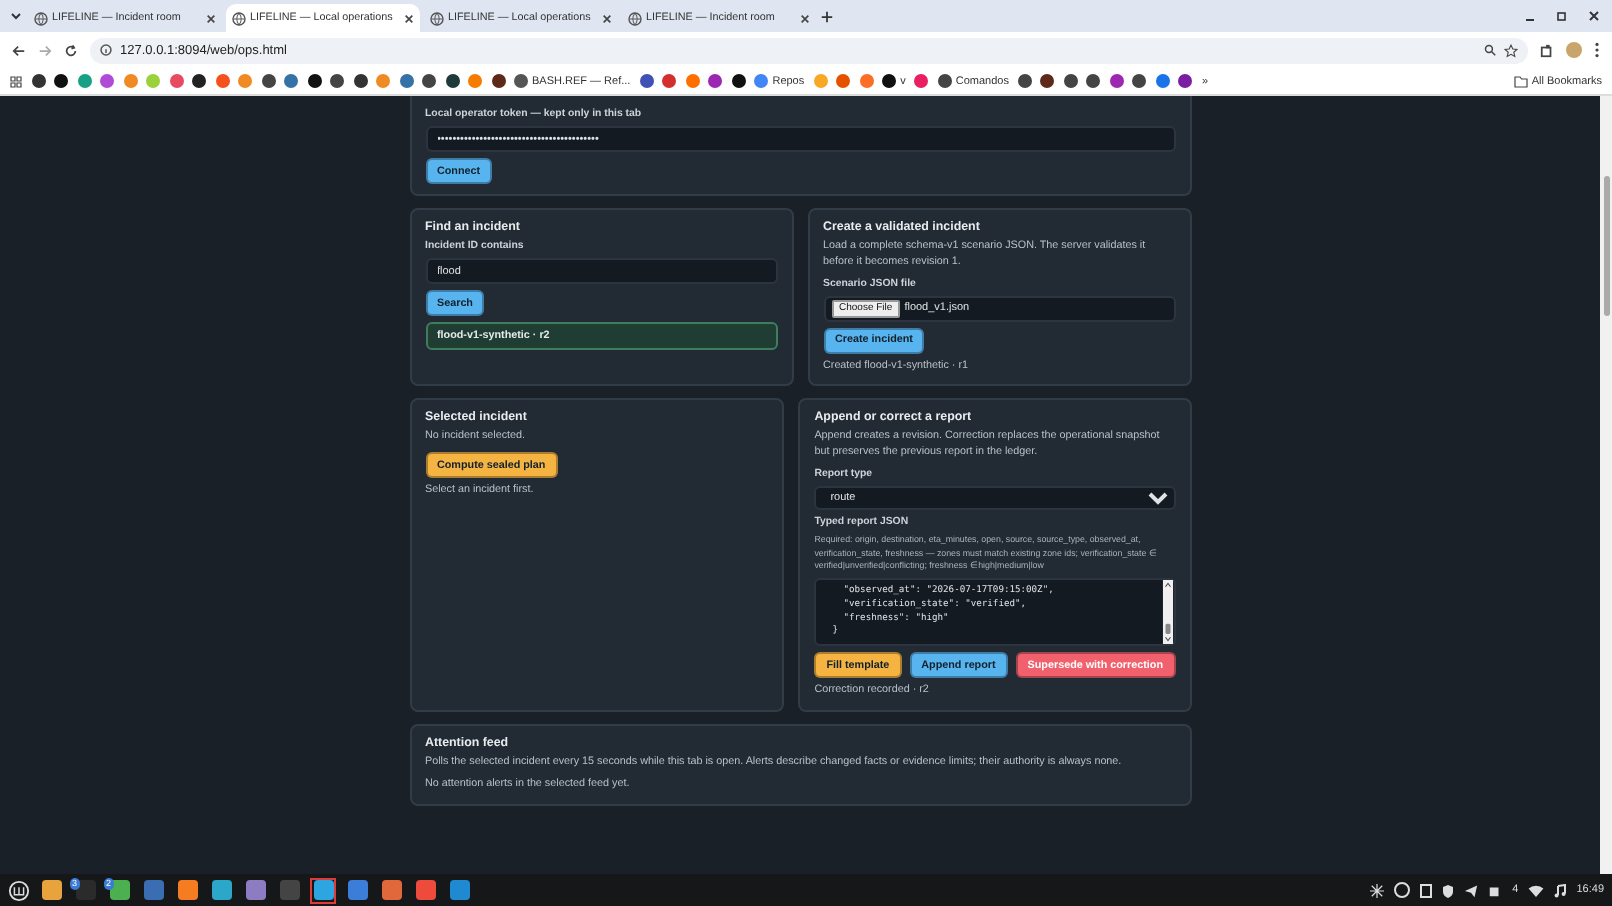  I want to click on tab-list-icon, so click(16, 16).